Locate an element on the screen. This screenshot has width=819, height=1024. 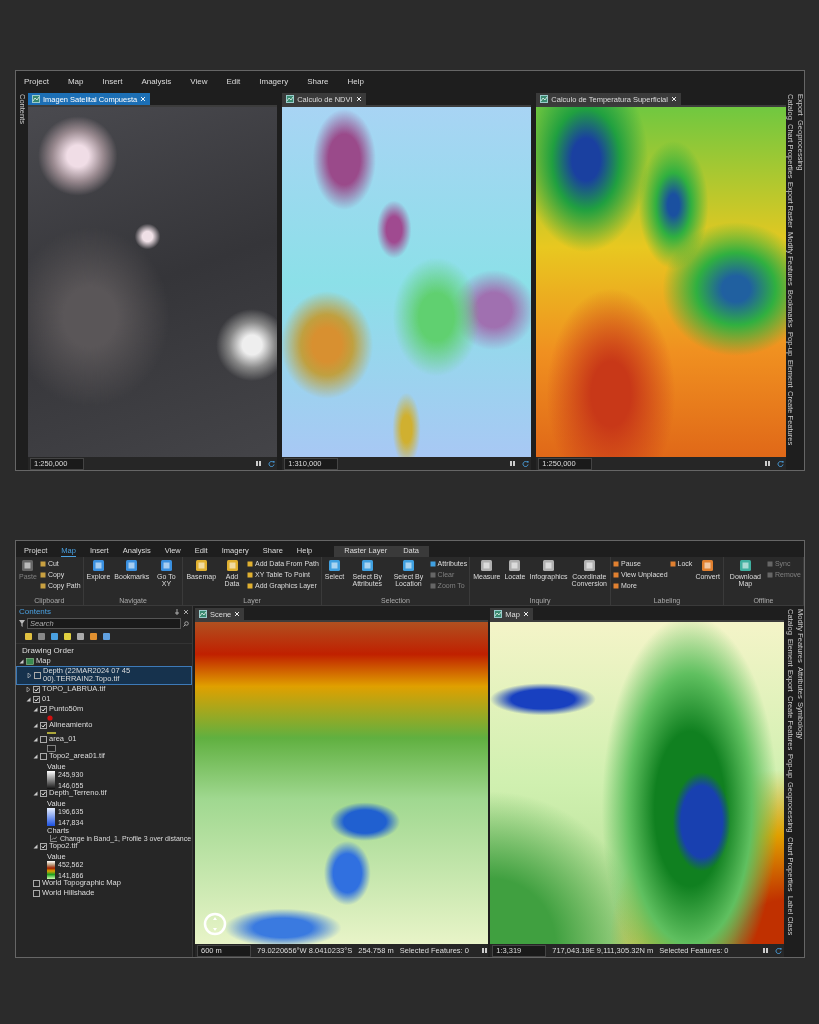
section-heading: Drawing Order is located at coordinates (48, 650).